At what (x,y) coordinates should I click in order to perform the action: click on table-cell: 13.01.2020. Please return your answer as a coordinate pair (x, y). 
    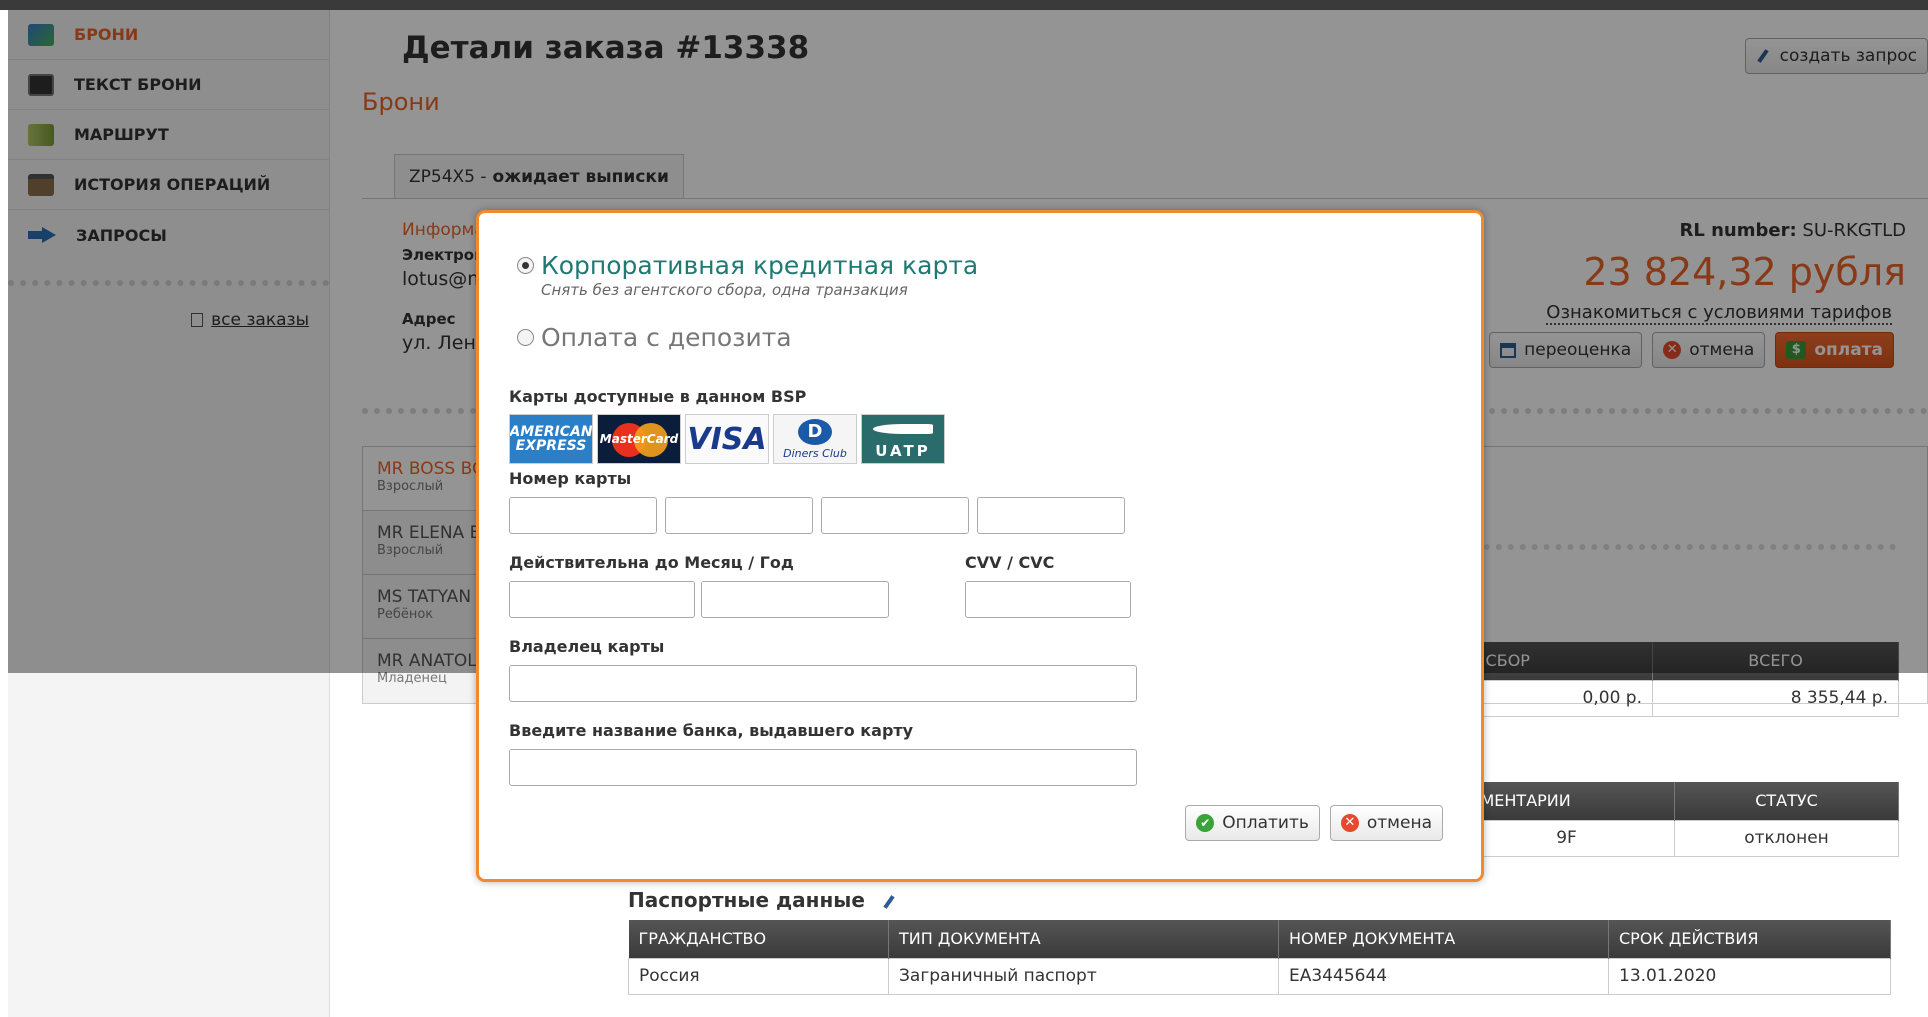
    Looking at the image, I should click on (1749, 976).